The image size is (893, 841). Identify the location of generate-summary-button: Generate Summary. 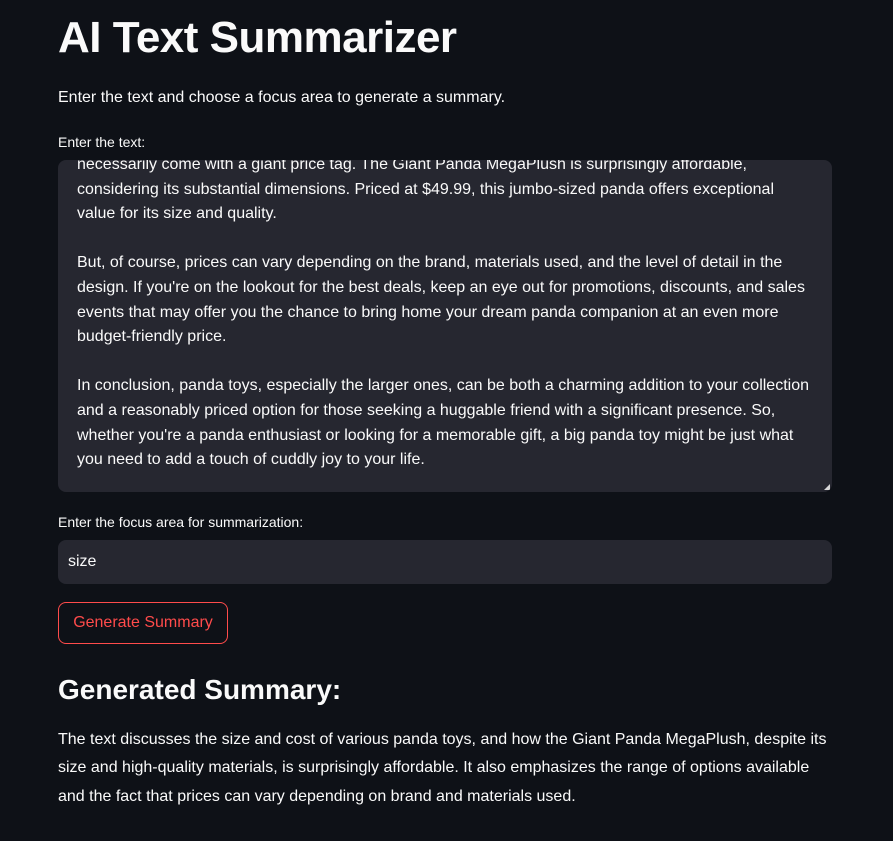
(143, 623).